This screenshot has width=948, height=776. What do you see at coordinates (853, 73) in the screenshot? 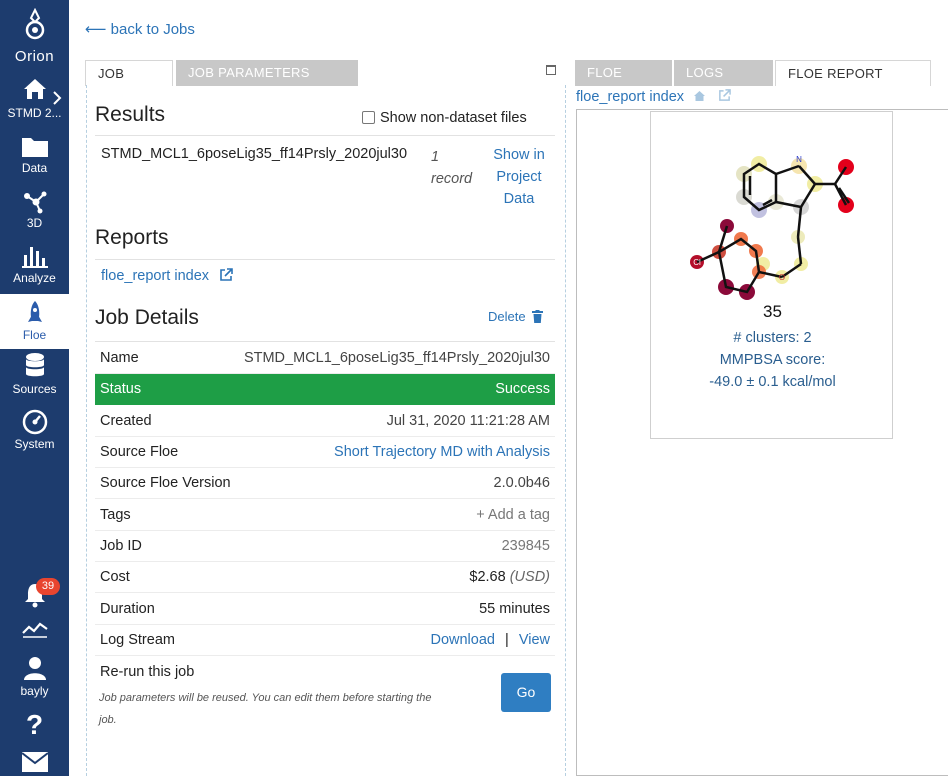
I see `tab-floe-report: FLOE REPORT` at bounding box center [853, 73].